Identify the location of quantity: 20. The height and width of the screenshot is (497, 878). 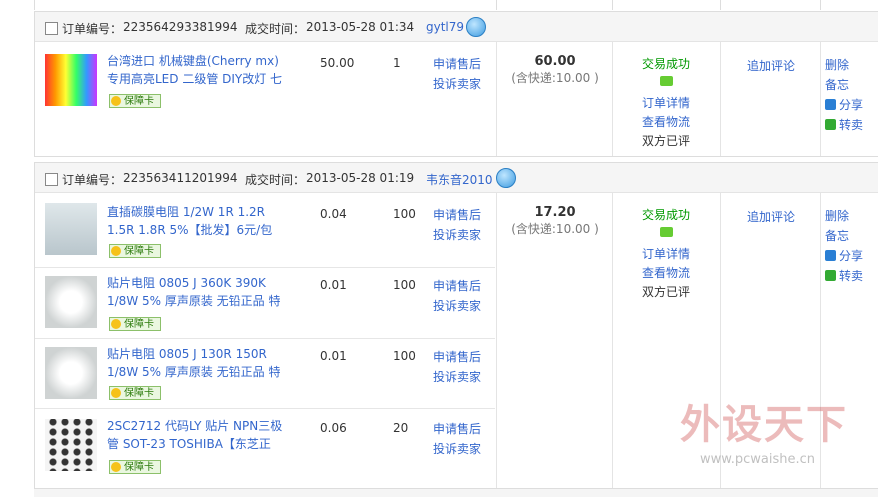
(401, 428).